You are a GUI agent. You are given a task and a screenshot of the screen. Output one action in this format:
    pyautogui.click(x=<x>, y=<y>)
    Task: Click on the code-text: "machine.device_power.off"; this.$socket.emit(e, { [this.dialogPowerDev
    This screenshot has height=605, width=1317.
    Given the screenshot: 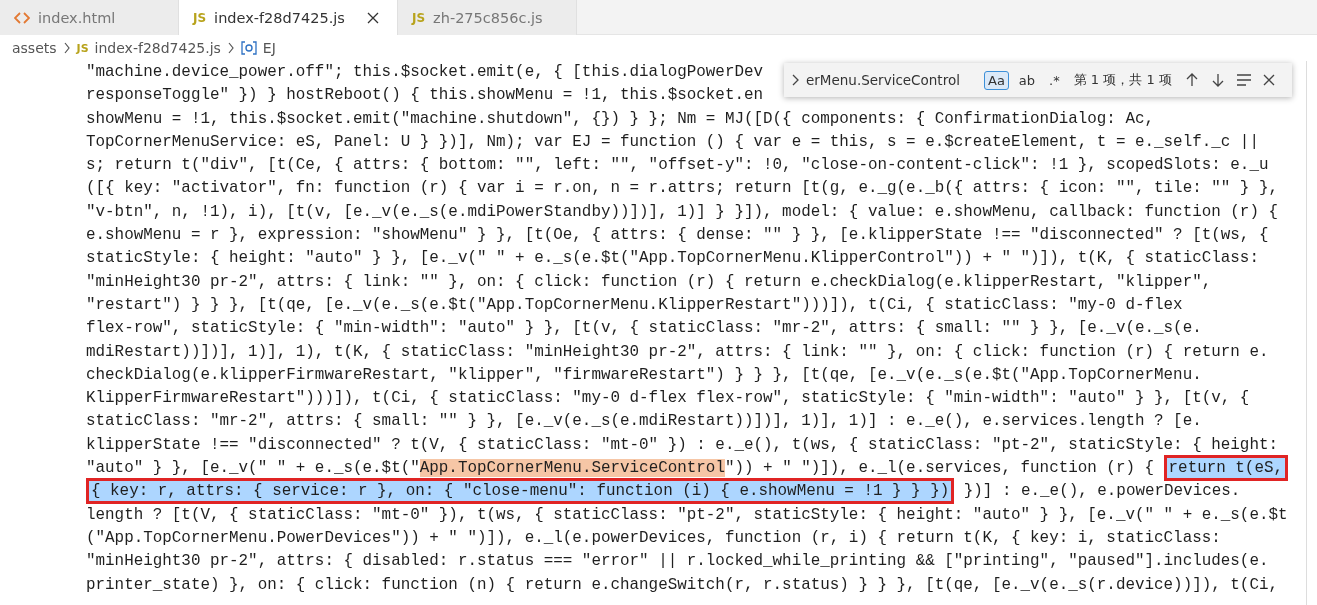 What is the action you would take?
    pyautogui.click(x=425, y=72)
    